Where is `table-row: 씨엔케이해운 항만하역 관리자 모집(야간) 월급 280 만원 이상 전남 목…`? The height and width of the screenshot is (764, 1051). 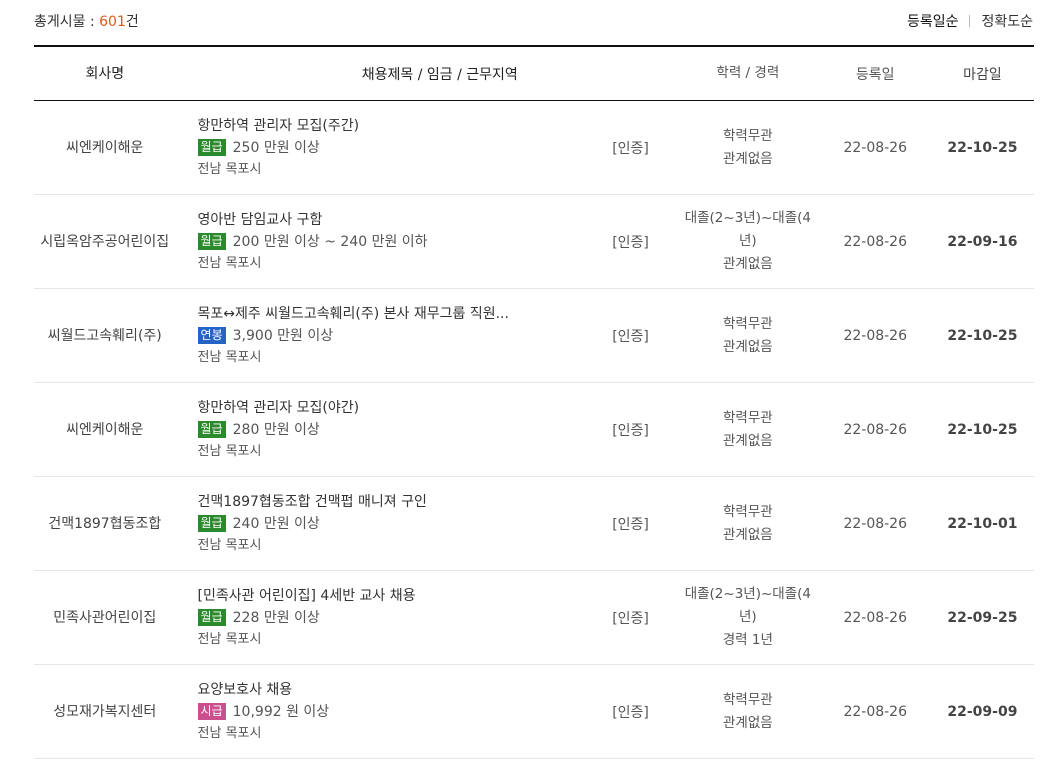
table-row: 씨엔케이해운 항만하역 관리자 모집(야간) 월급 280 만원 이상 전남 목… is located at coordinates (534, 430).